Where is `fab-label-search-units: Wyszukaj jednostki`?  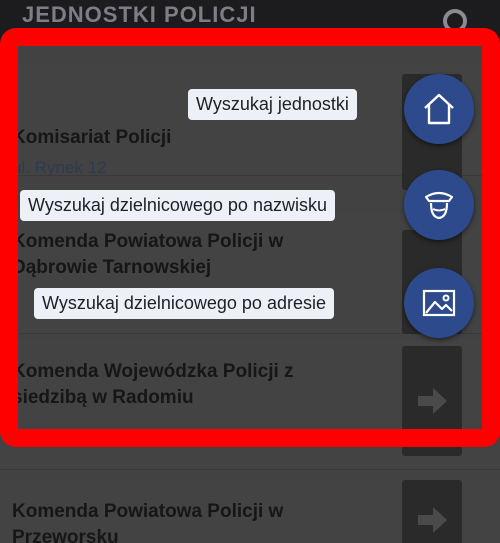 fab-label-search-units: Wyszukaj jednostki is located at coordinates (272, 104).